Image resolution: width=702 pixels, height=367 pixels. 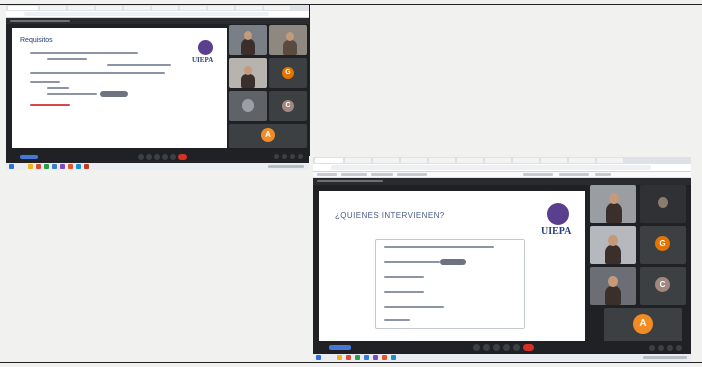 I want to click on participant-body, so click(x=290, y=47).